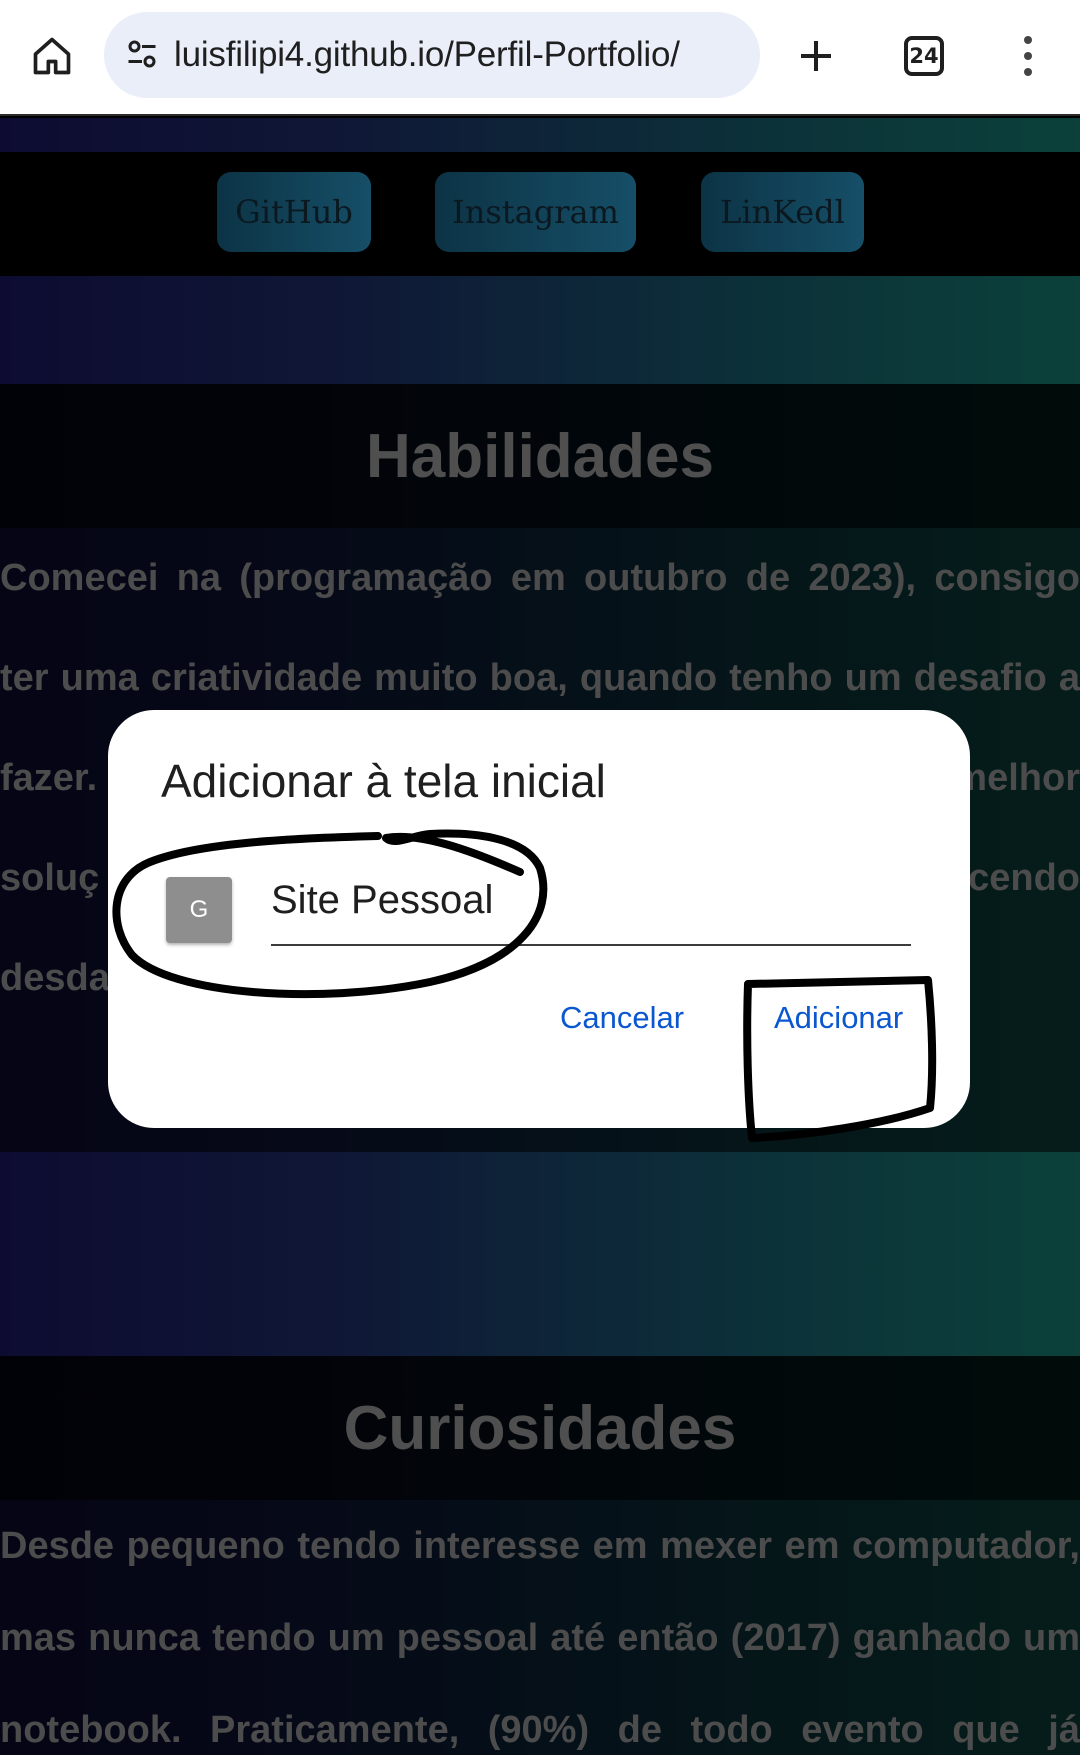  Describe the element at coordinates (427, 55) in the screenshot. I see `url-text: luisfilipi4.github.io/Perfil-Portfolio/` at that location.